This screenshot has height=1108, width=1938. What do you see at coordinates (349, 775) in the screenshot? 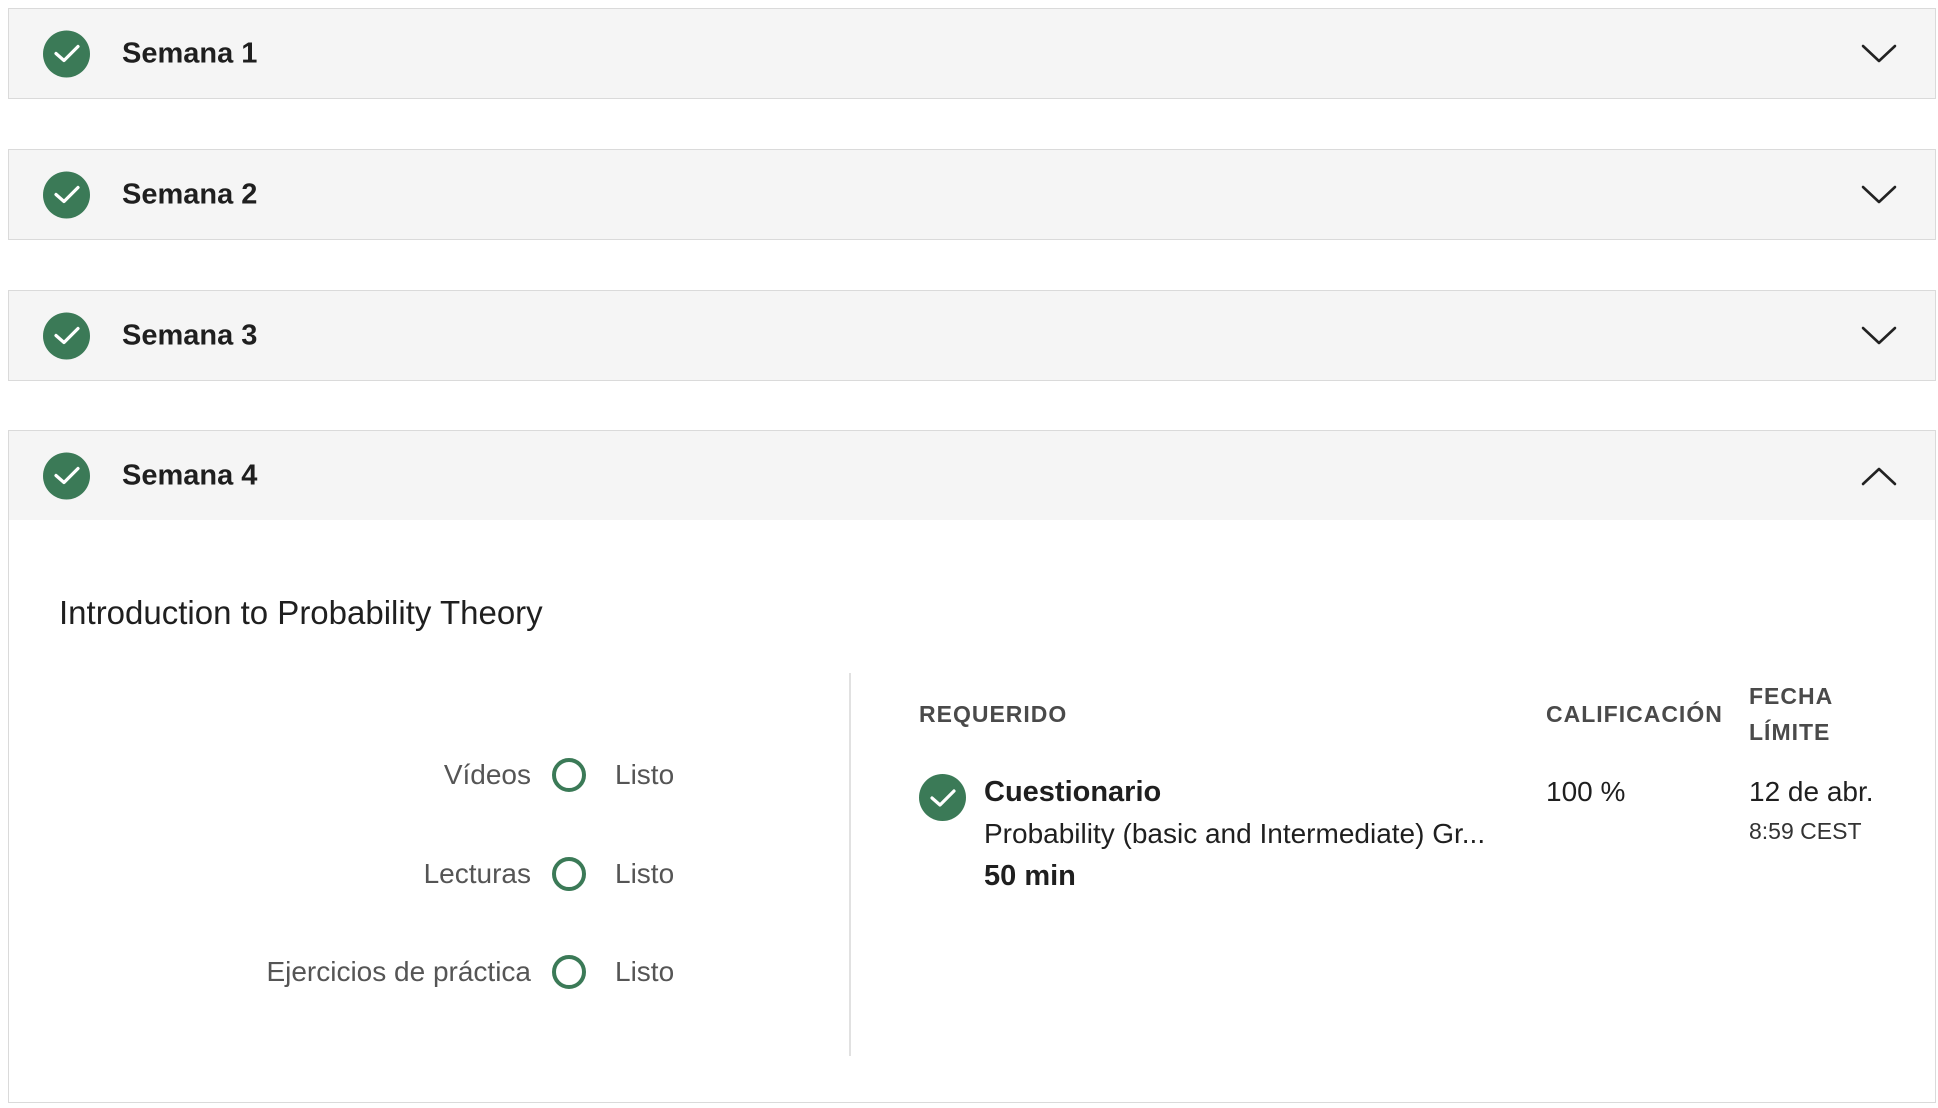
I see `progress-row-videos: Vídeos Listo` at bounding box center [349, 775].